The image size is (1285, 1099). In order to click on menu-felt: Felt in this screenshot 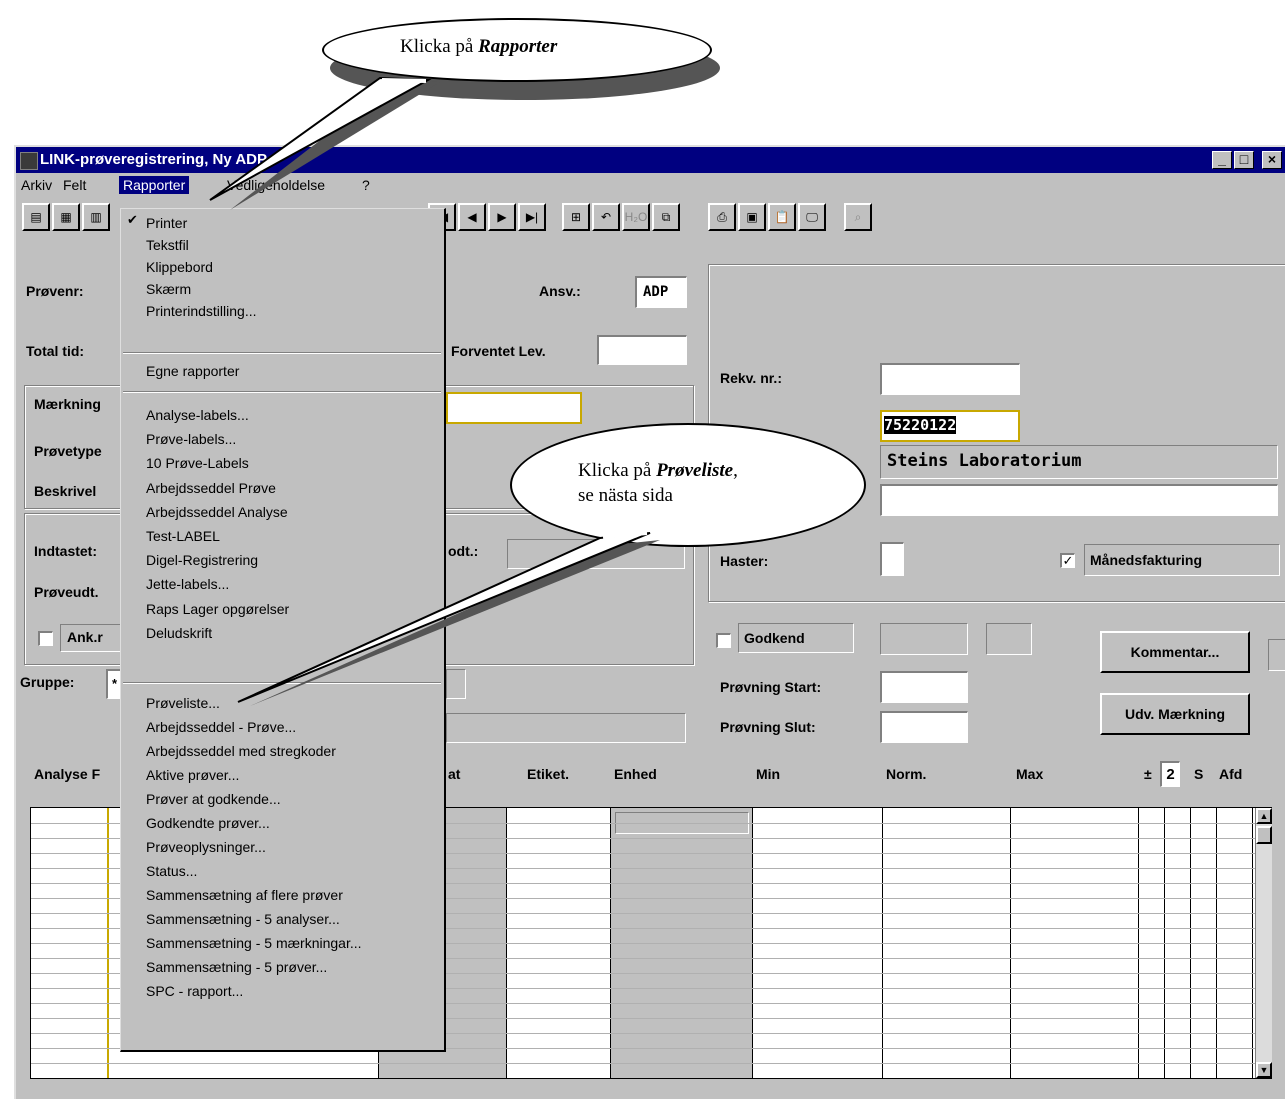, I will do `click(74, 185)`.